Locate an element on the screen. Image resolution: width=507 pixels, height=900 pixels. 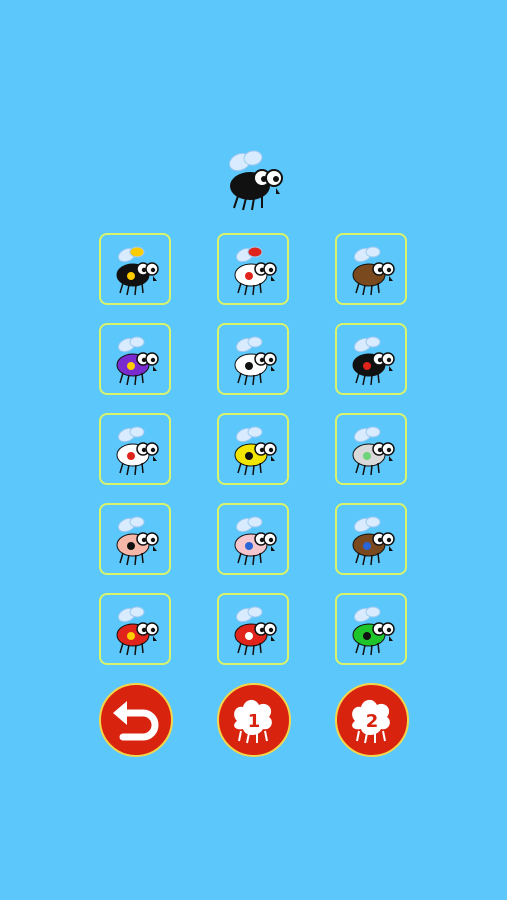
skin-tile-brown is located at coordinates (371, 269).